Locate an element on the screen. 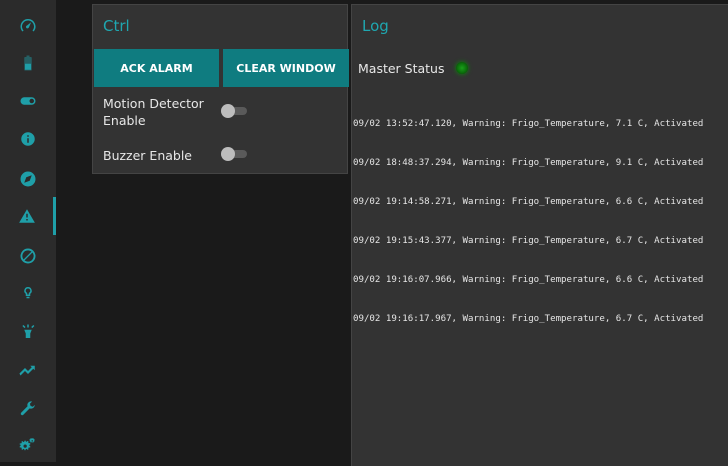 This screenshot has height=466, width=728. block-icon is located at coordinates (28, 256).